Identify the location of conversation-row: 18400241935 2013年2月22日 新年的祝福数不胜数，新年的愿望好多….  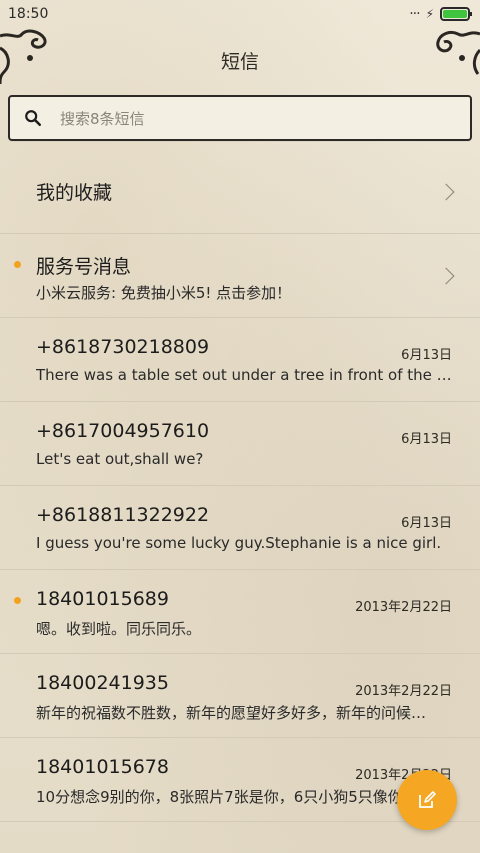
(240, 696).